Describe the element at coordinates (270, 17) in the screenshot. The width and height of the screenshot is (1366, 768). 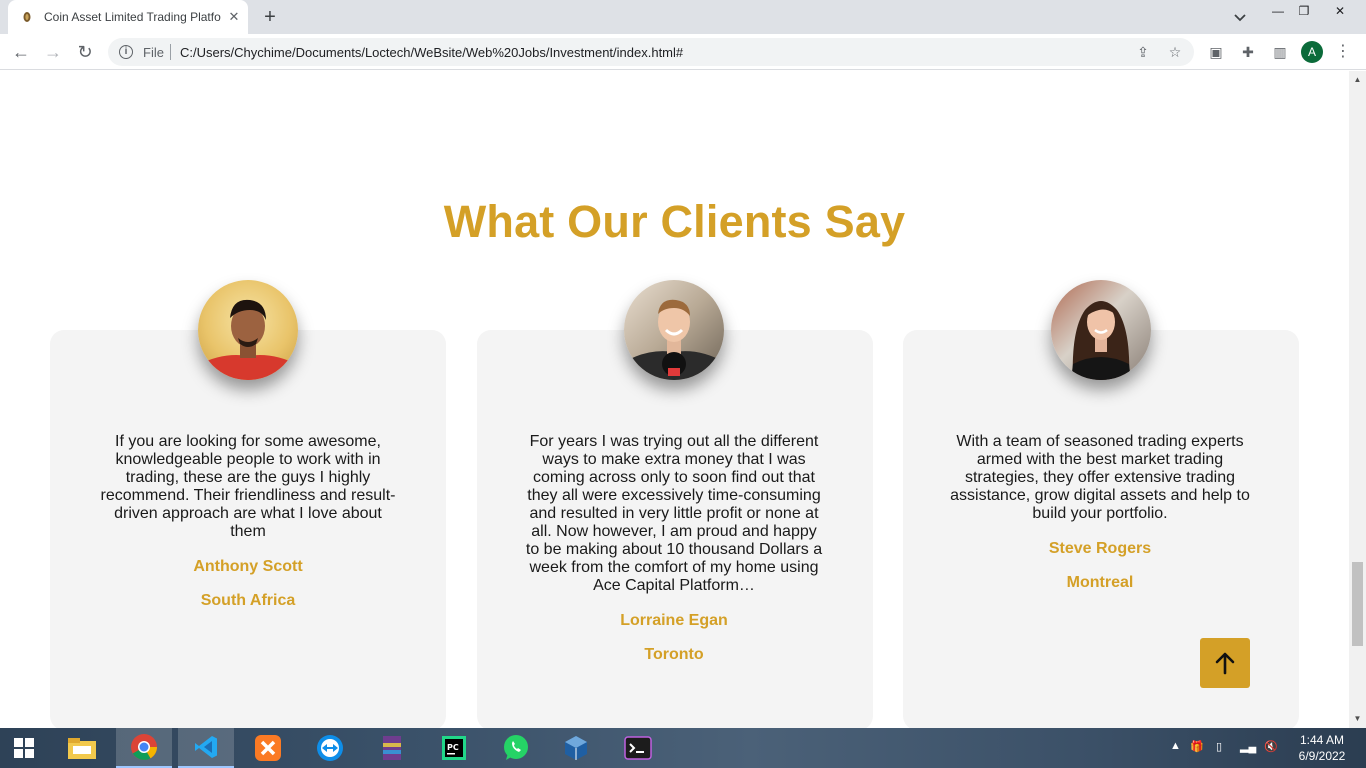
I see `new-tab-button: +` at that location.